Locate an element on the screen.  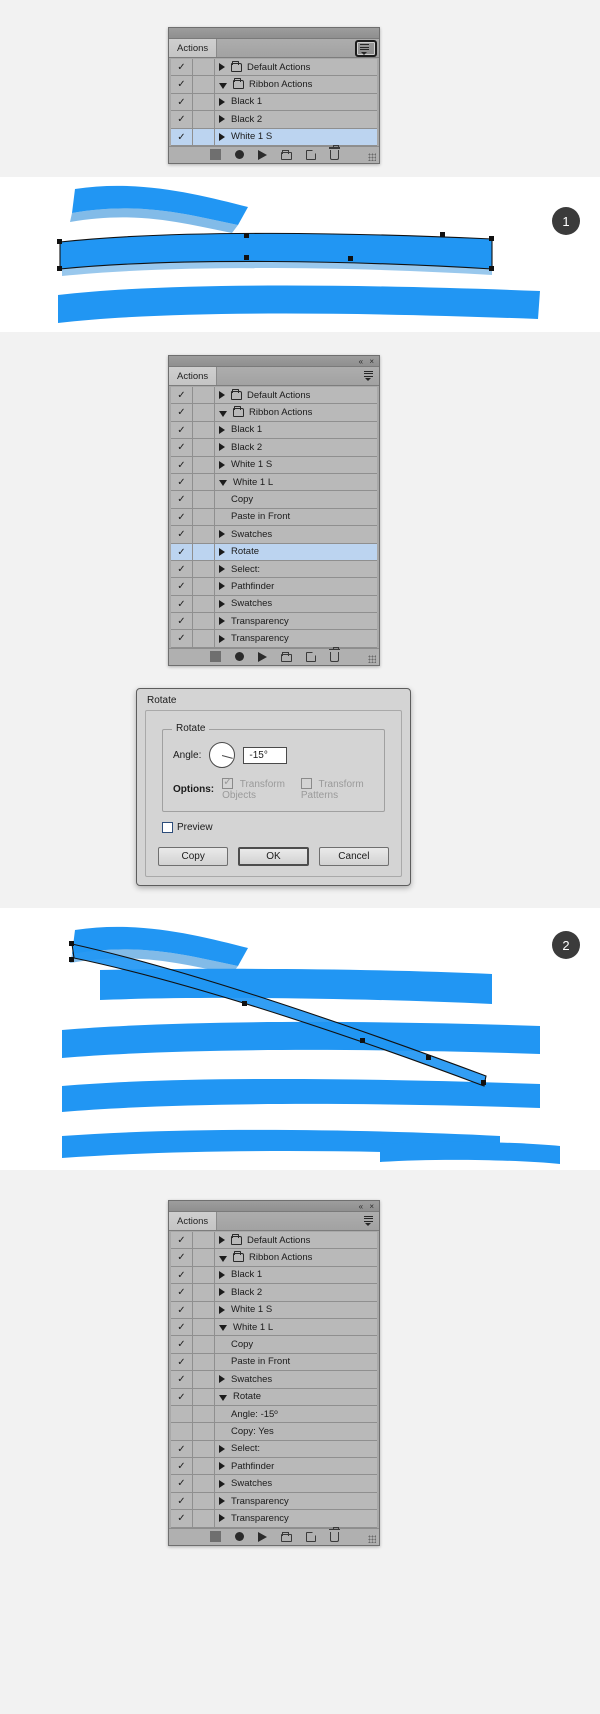
panel-window-buttons-2: « × is located at coordinates (367, 361).